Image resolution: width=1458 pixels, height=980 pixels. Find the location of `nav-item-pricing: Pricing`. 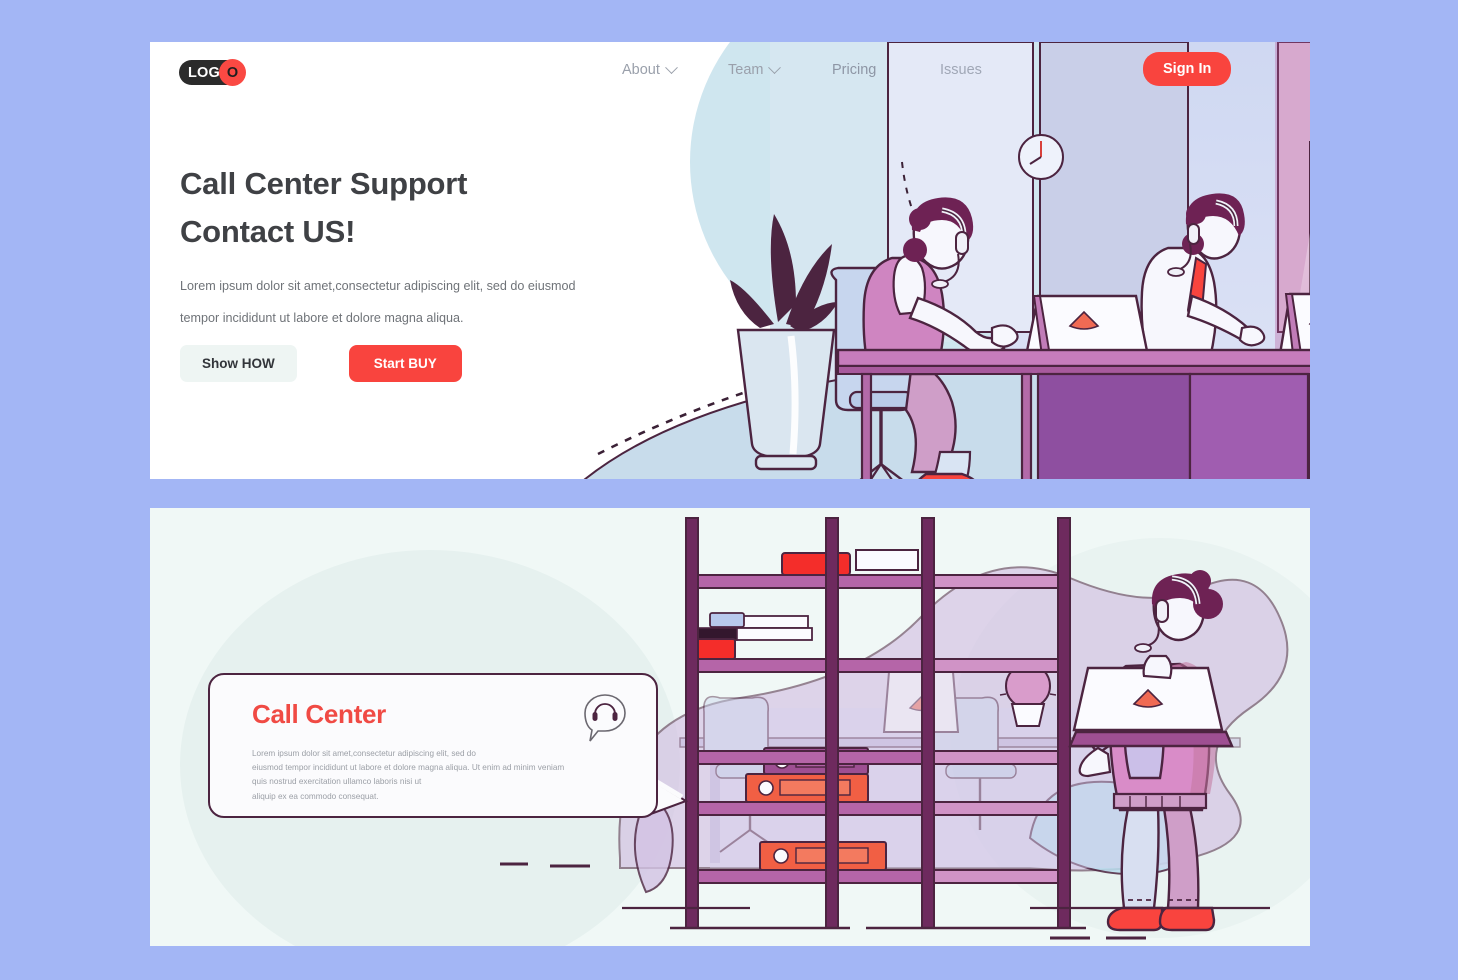

nav-item-pricing: Pricing is located at coordinates (854, 70).